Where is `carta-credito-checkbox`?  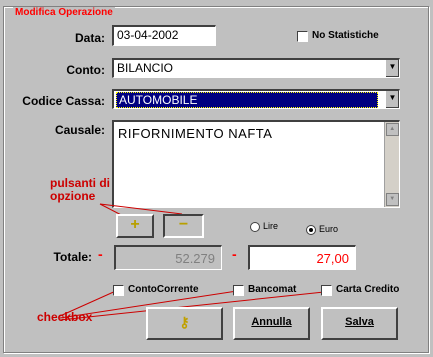
carta-credito-checkbox is located at coordinates (326, 290).